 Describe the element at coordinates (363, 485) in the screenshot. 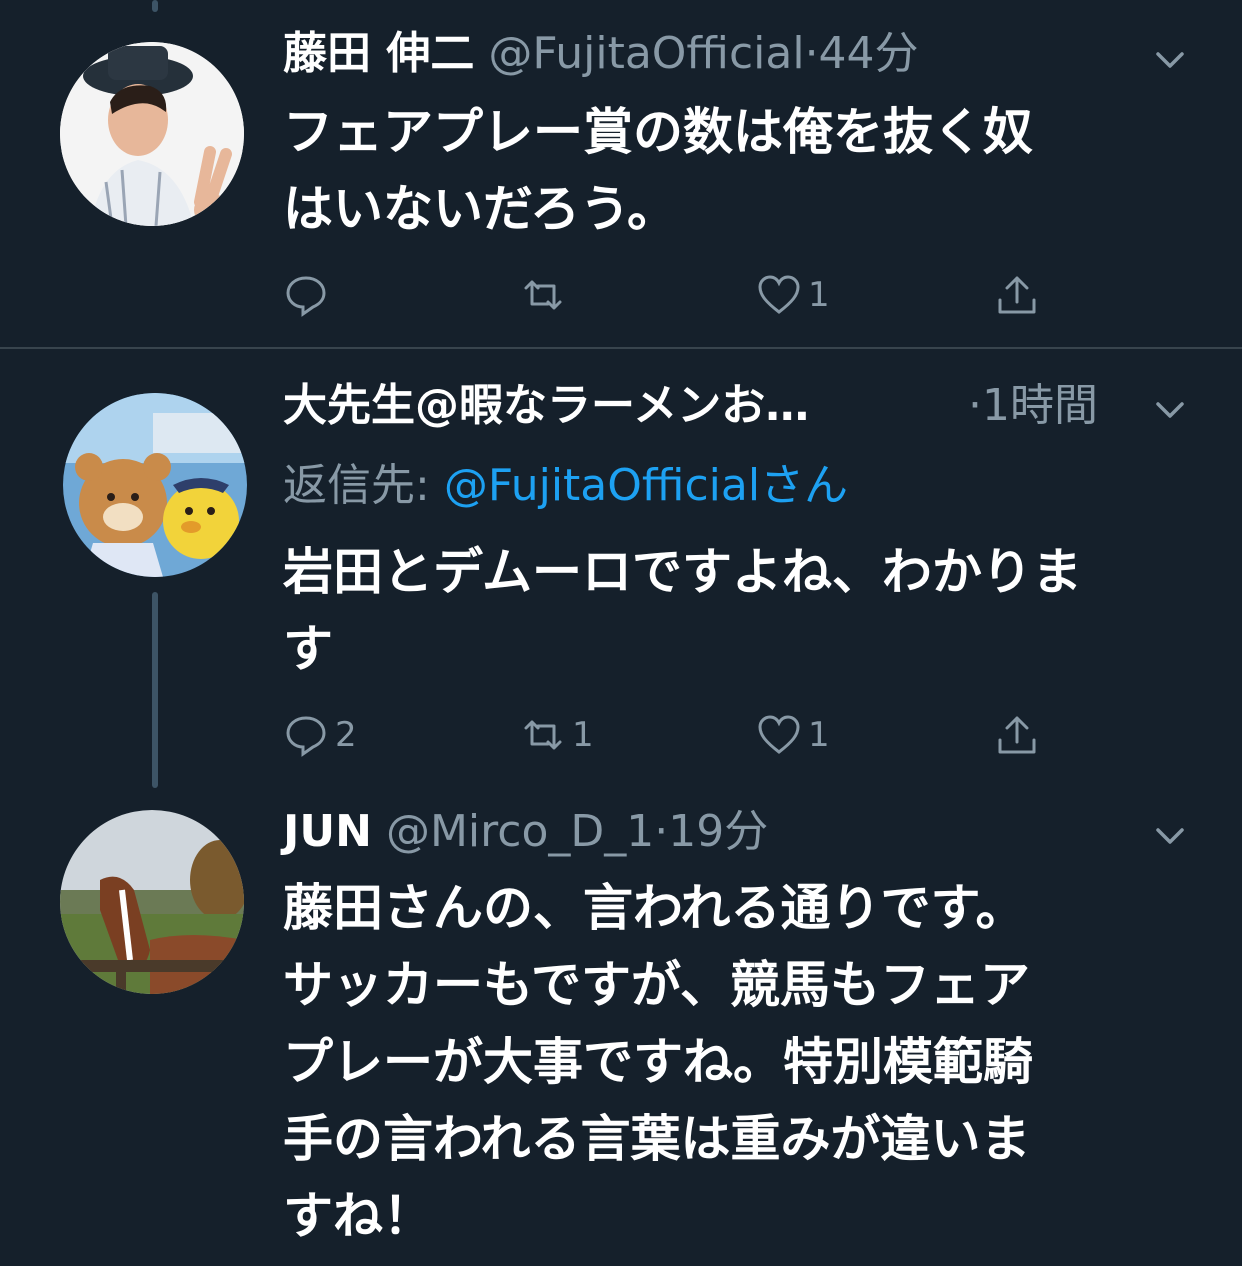

I see `replying-to-label: 返信先:` at that location.